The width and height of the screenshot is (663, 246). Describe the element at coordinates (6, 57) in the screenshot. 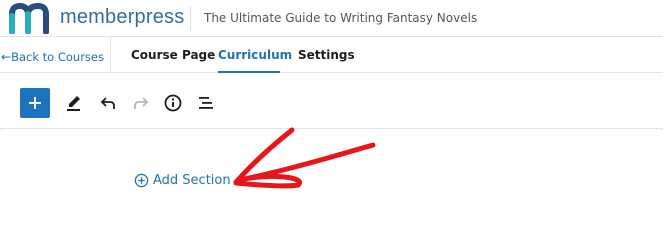

I see `back-arrow-icon: ←` at that location.